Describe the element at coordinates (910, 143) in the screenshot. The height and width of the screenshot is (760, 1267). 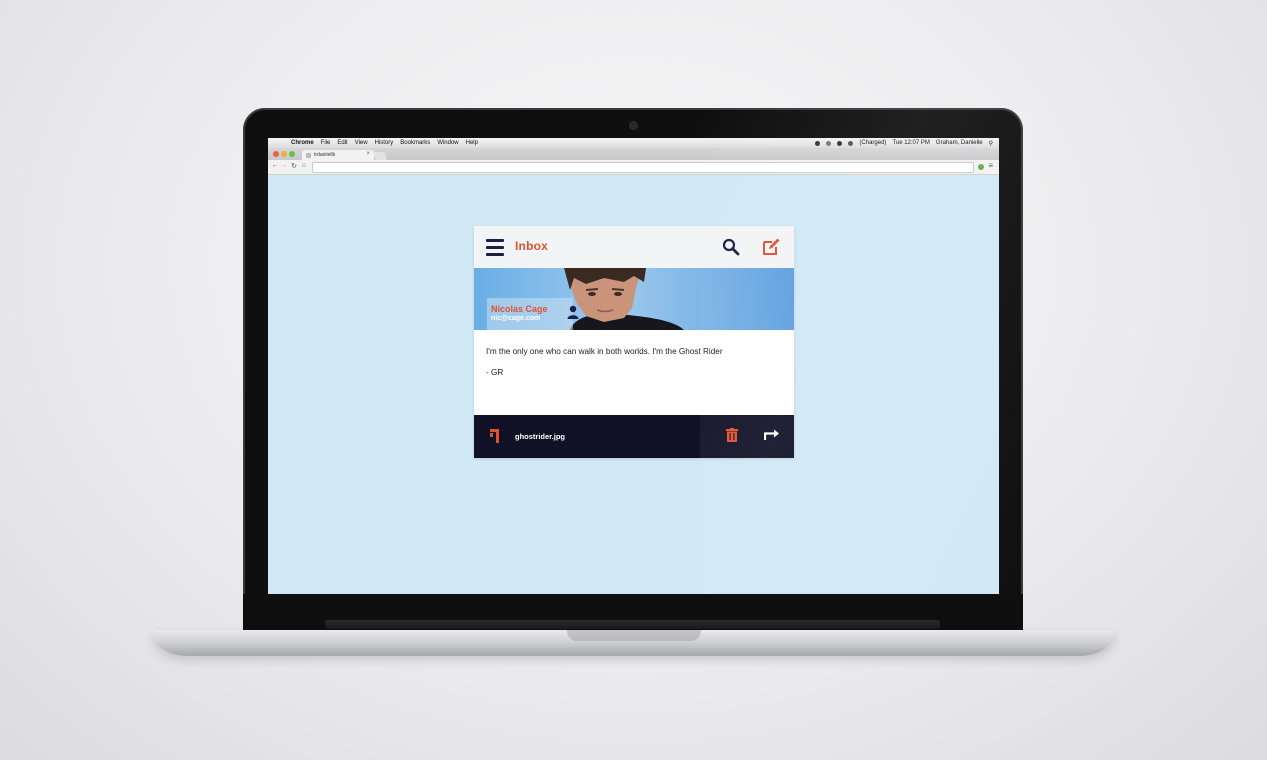
I see `clock: Tue 12:07 PM` at that location.